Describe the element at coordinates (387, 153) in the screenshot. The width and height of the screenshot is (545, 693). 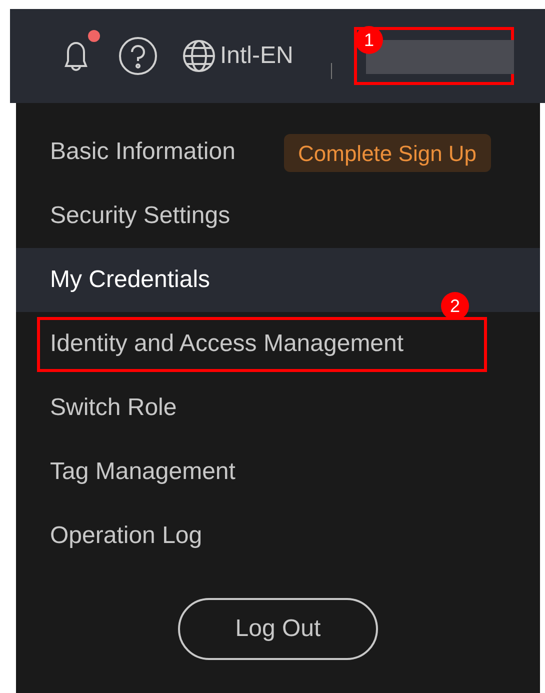
I see `sign-up-badge: Complete Sign Up` at that location.